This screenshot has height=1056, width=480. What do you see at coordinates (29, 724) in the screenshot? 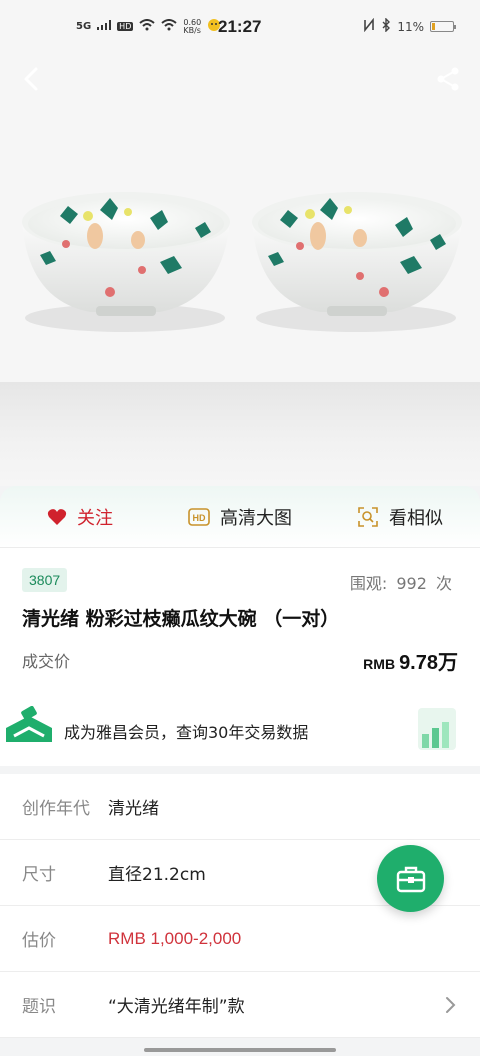
I see `artron-logo-icon` at bounding box center [29, 724].